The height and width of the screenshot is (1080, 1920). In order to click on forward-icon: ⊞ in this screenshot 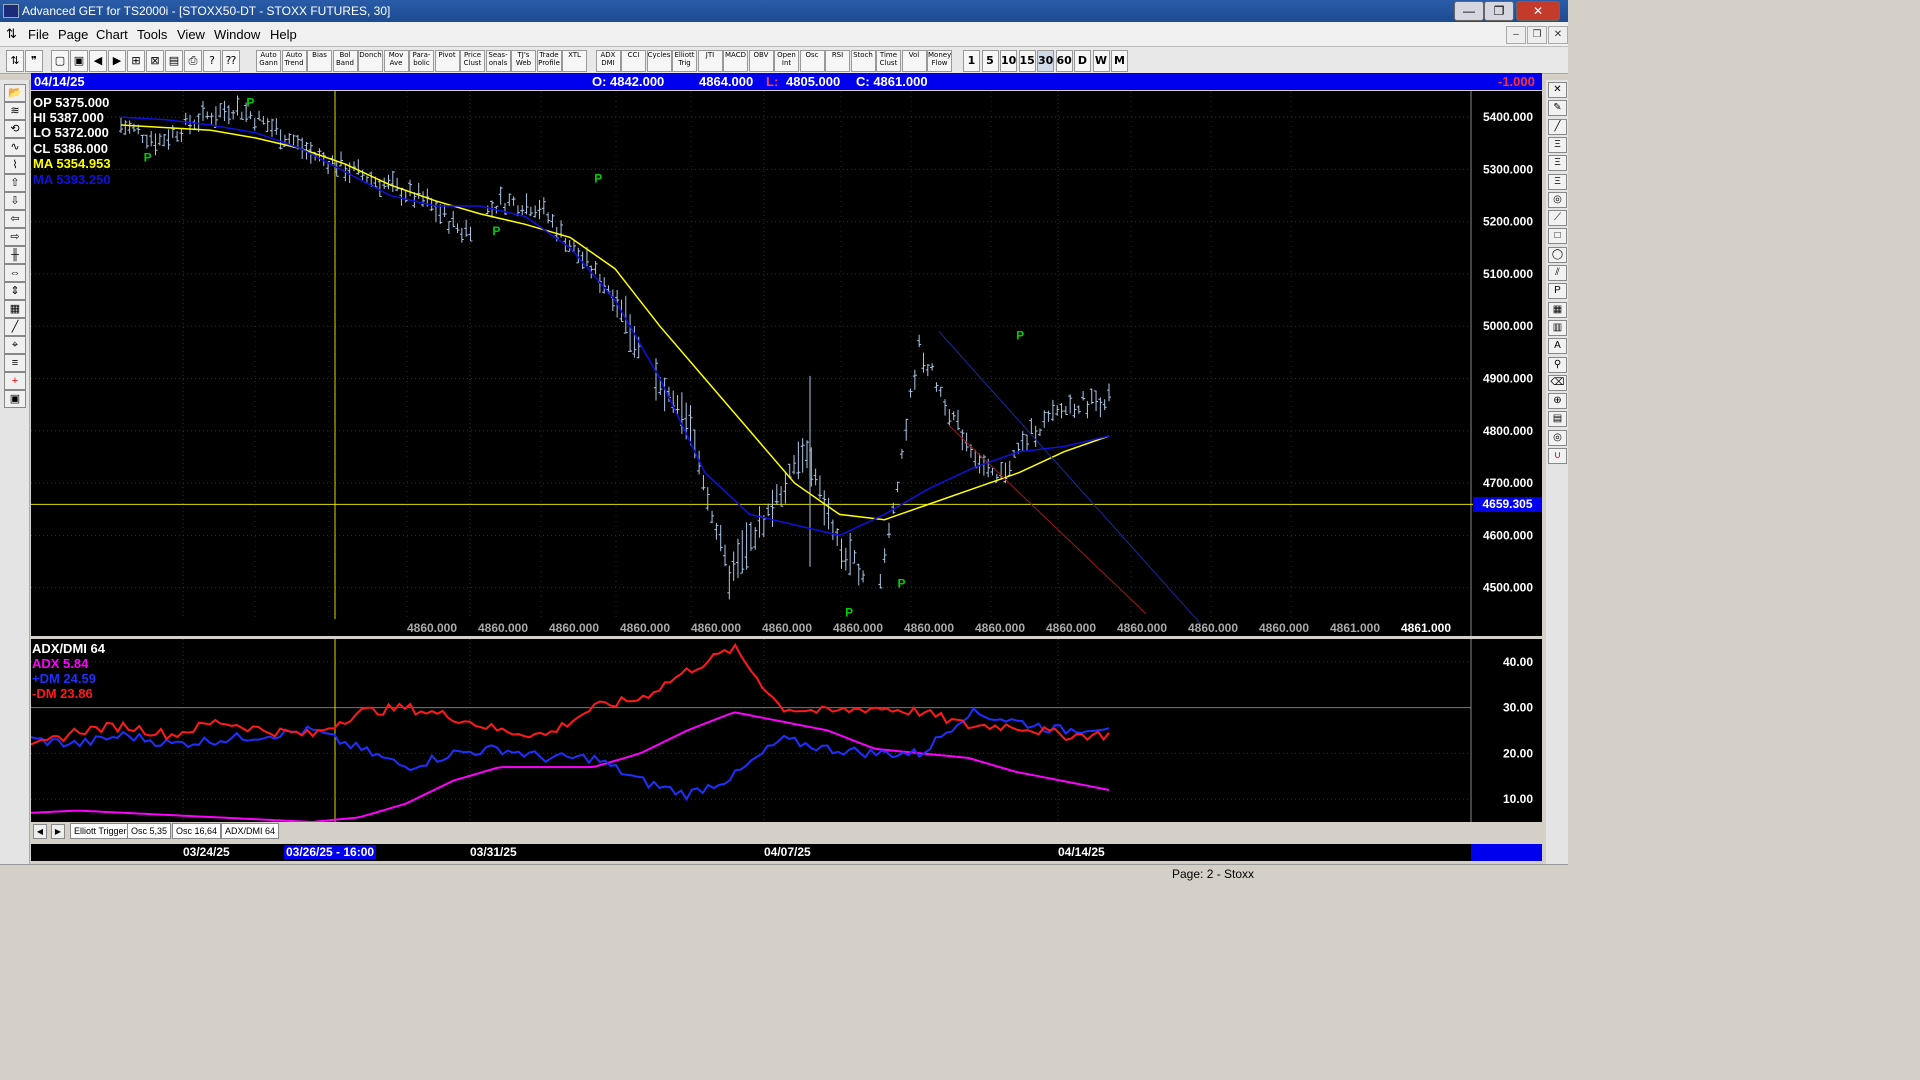, I will do `click(136, 61)`.